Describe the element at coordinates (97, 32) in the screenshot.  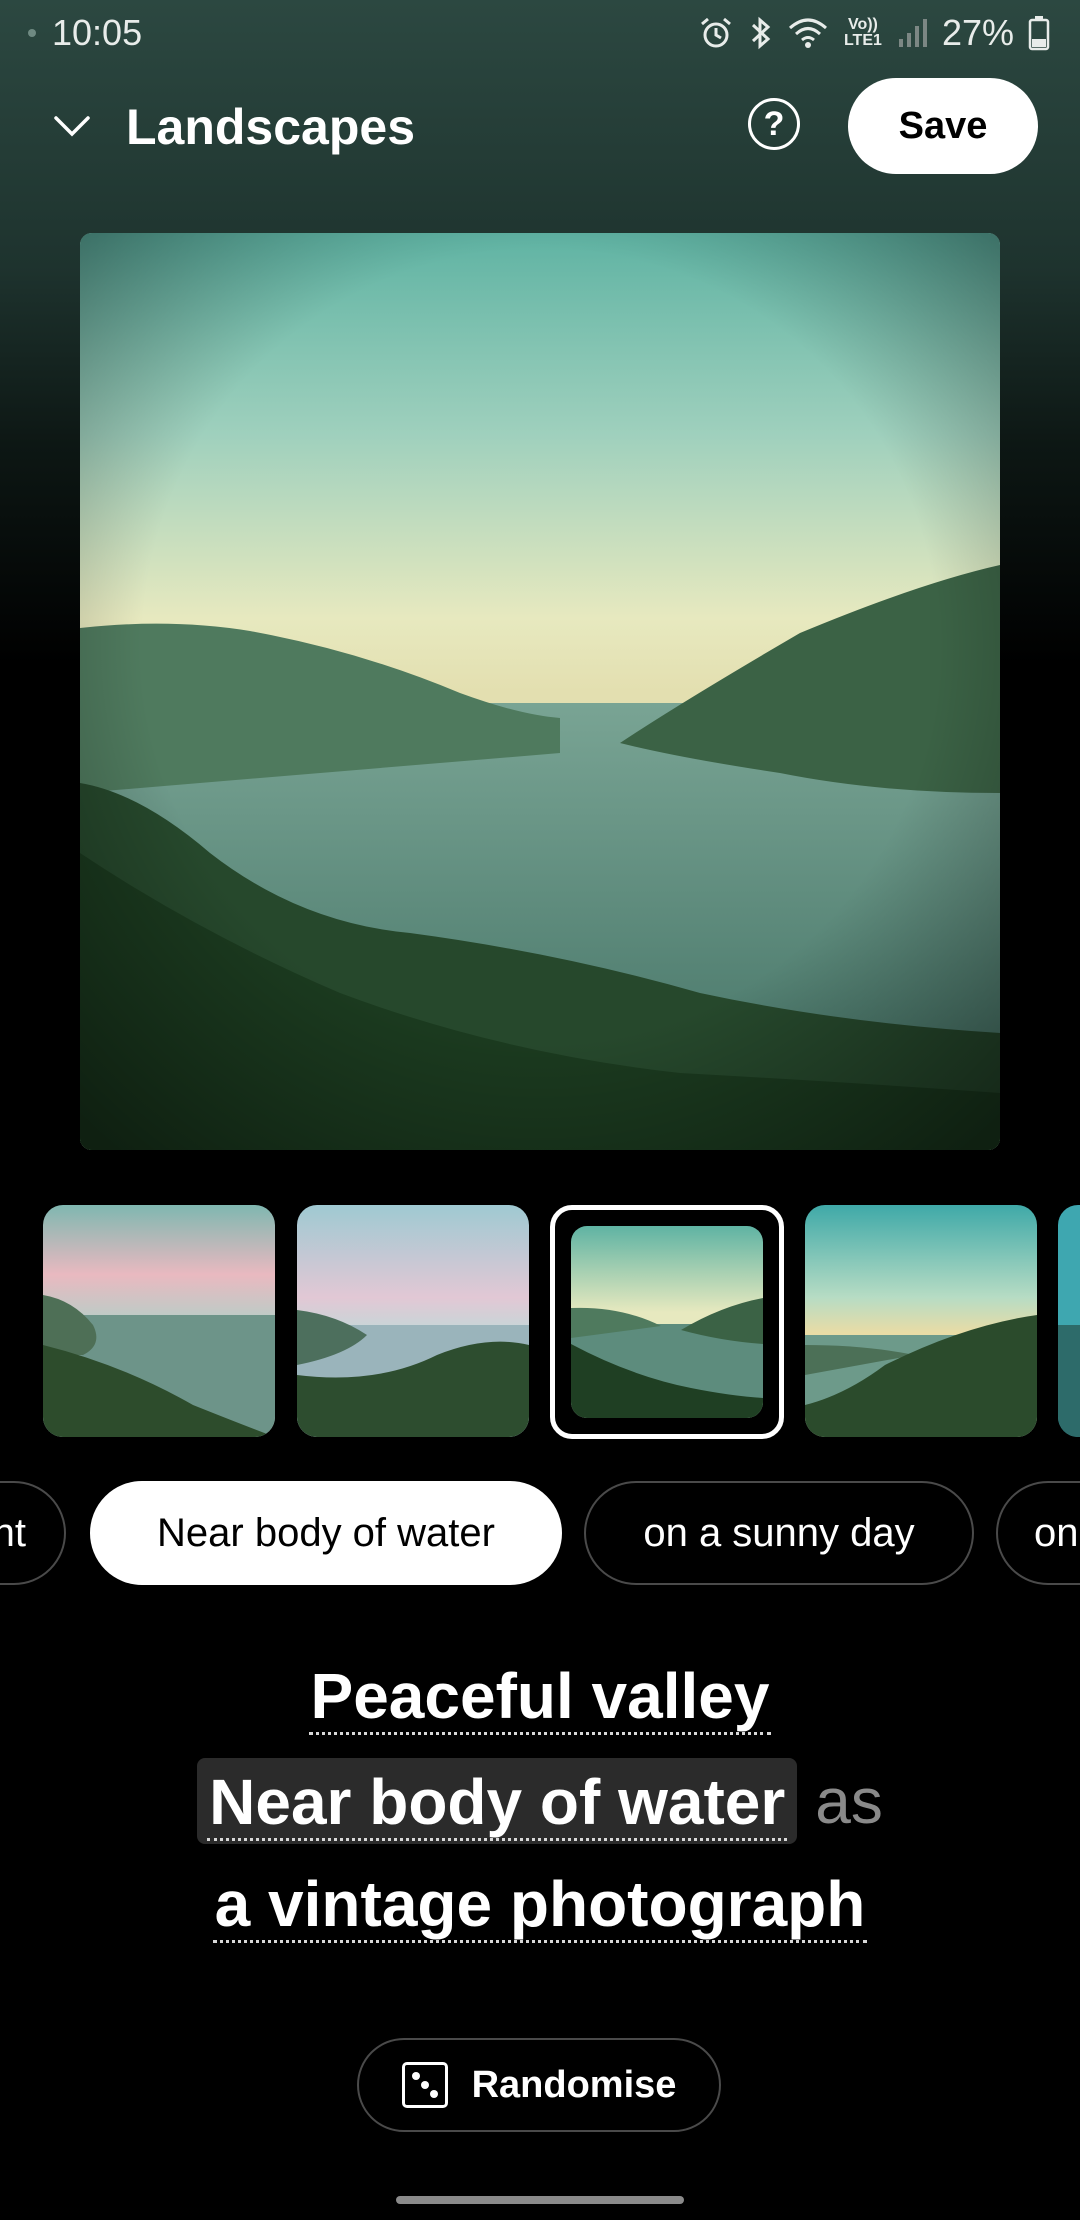
I see `status-time: 10:05` at that location.